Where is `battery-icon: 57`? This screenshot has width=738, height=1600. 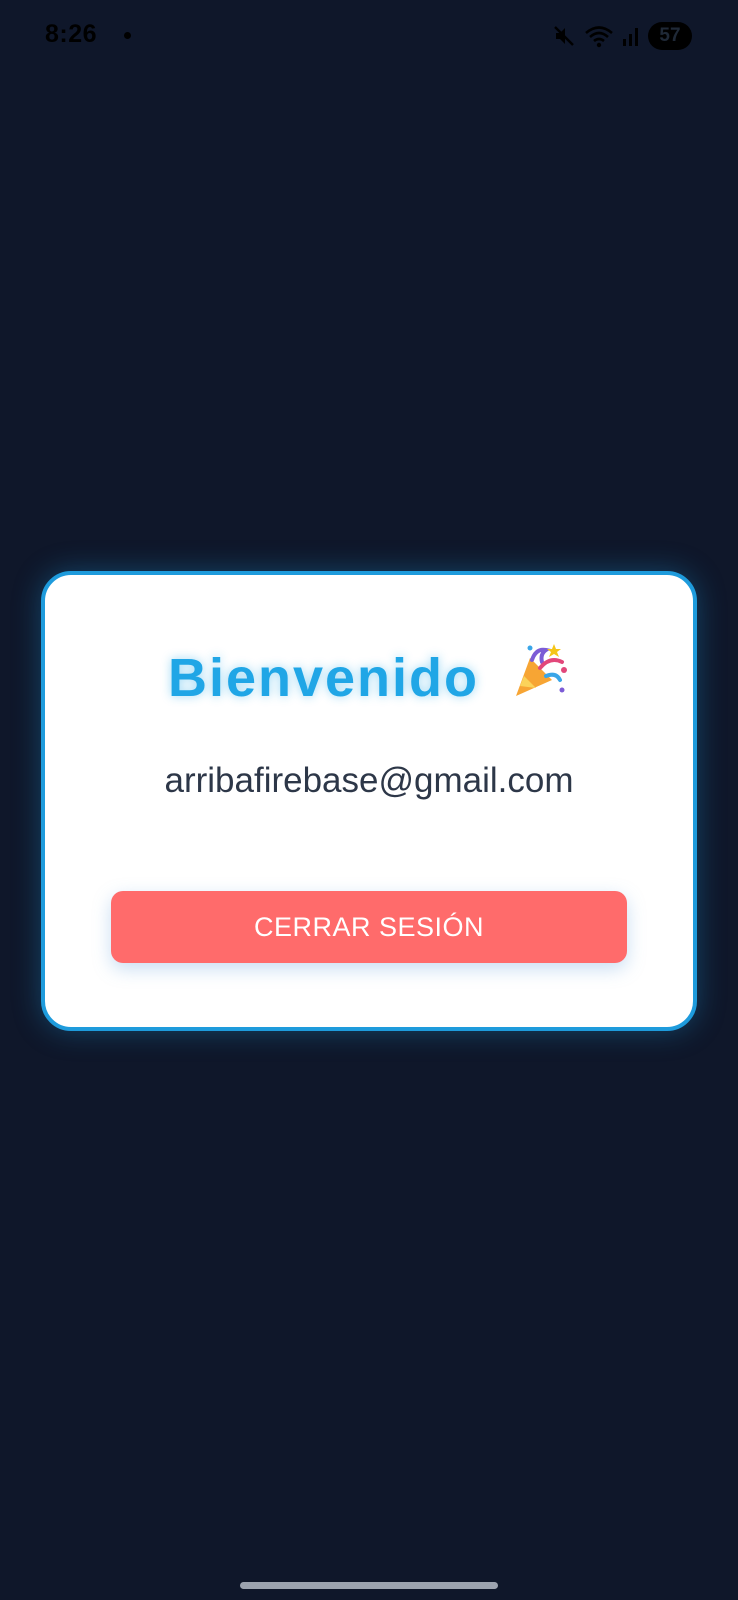
battery-icon: 57 is located at coordinates (670, 36).